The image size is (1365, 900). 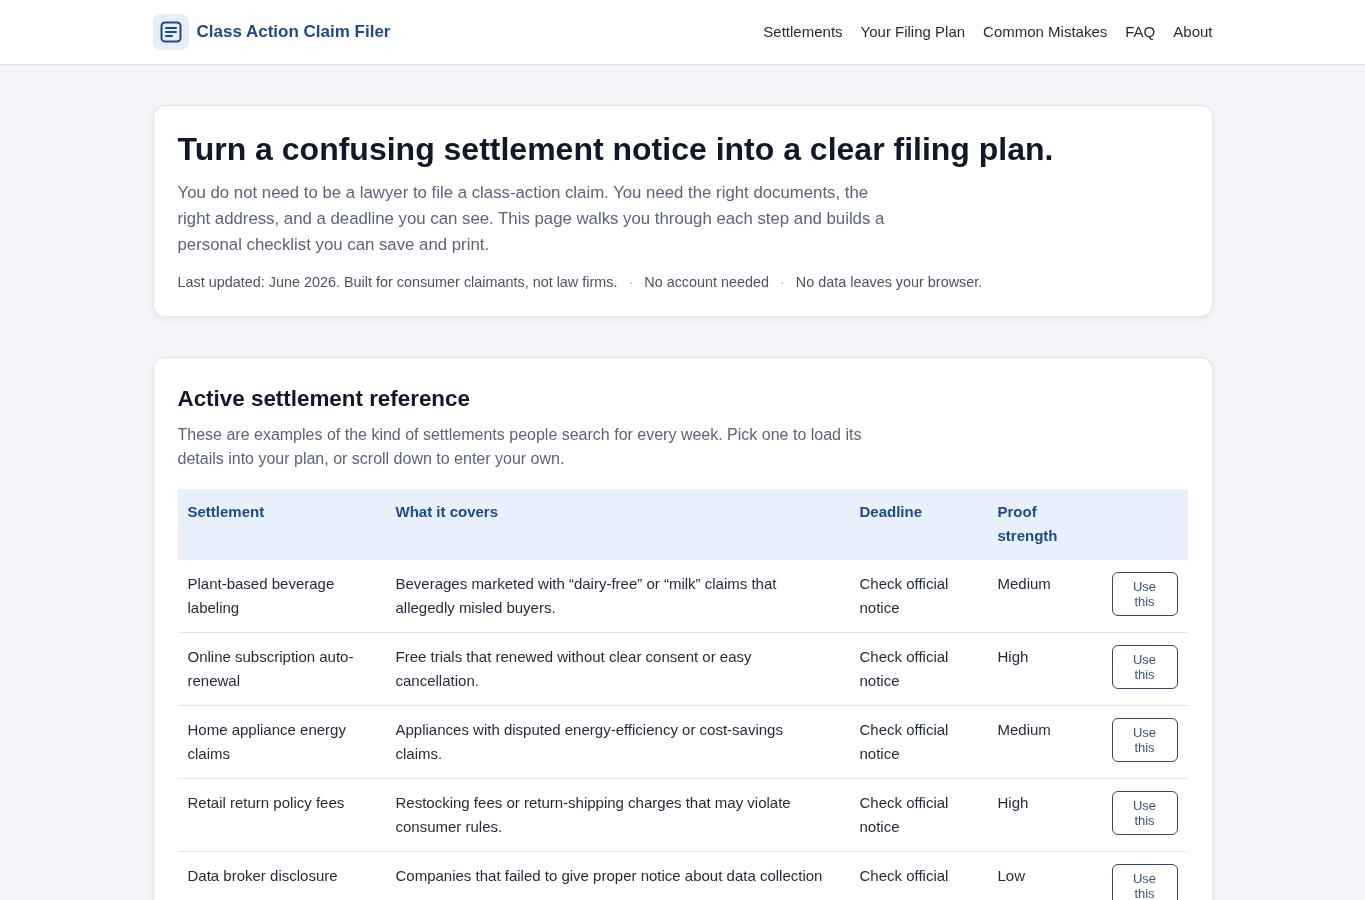 What do you see at coordinates (531, 219) in the screenshot?
I see `intro-paragraph: You do not need to be a lawyer to file a class-action claim. You need the right documents, the right address, and a deadline you can see. This page walks you through each step and builds a personal checklist you can save and print.` at bounding box center [531, 219].